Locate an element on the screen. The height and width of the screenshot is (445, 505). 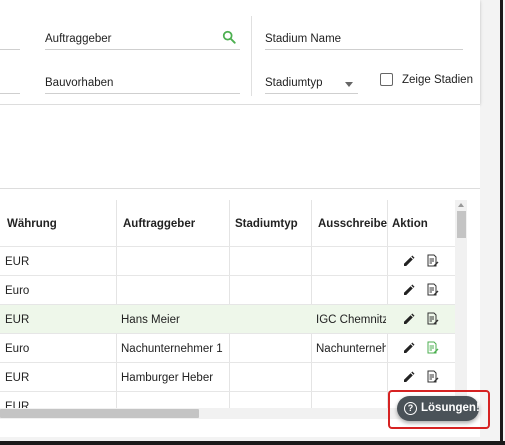
window-frame-right is located at coordinates (501, 222).